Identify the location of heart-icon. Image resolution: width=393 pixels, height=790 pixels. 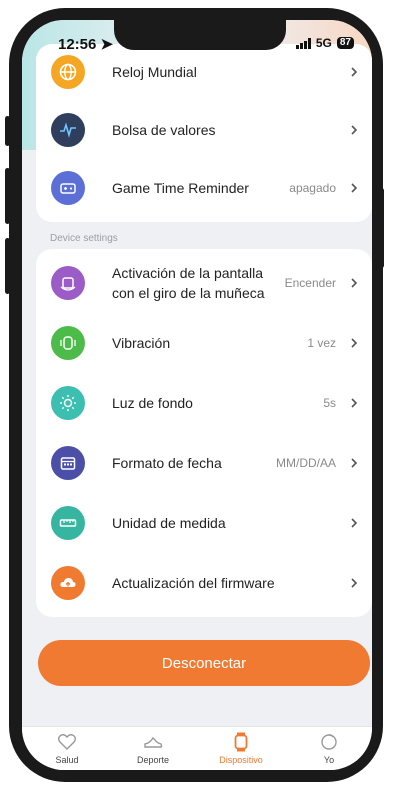
(67, 742).